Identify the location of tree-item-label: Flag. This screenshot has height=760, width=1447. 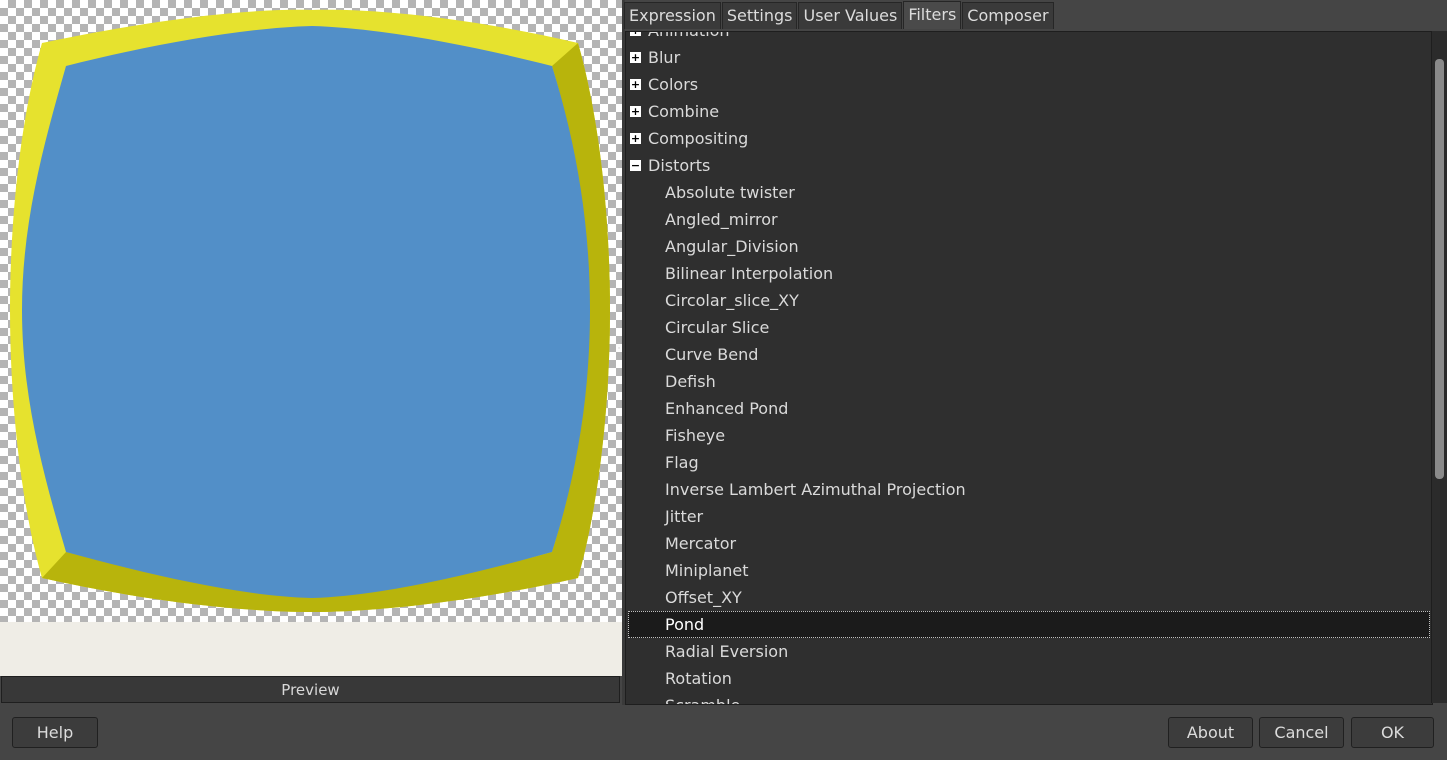
(682, 462).